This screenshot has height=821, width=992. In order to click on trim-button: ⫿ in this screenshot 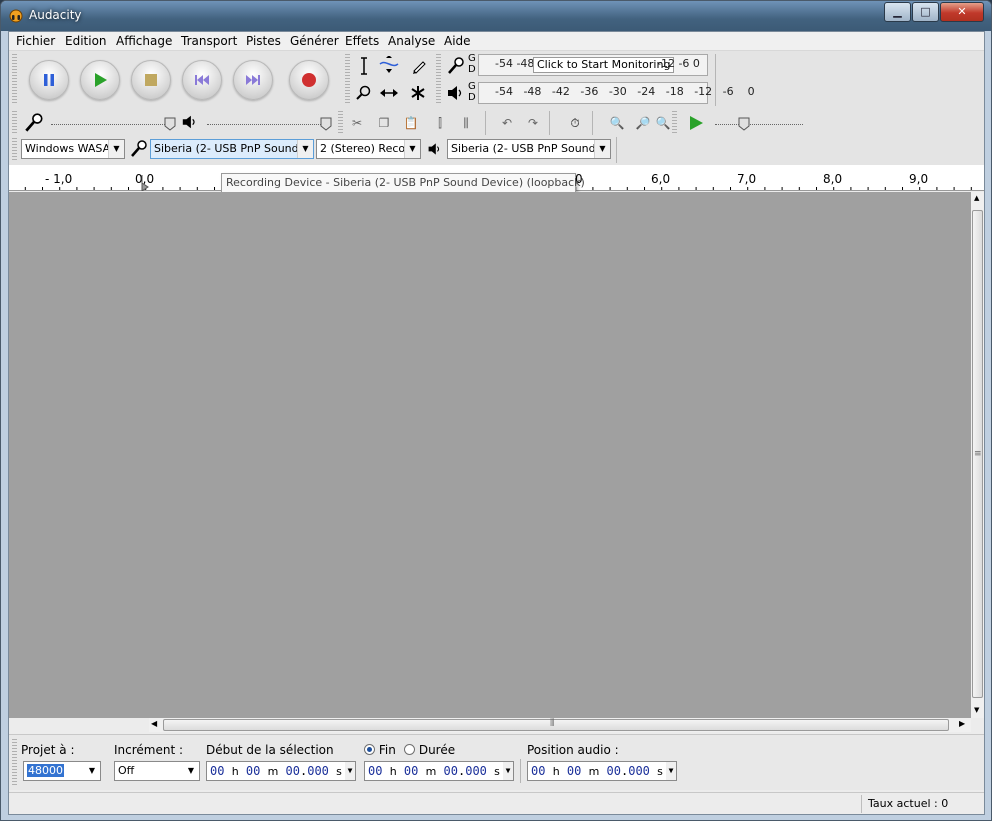, I will do `click(440, 123)`.